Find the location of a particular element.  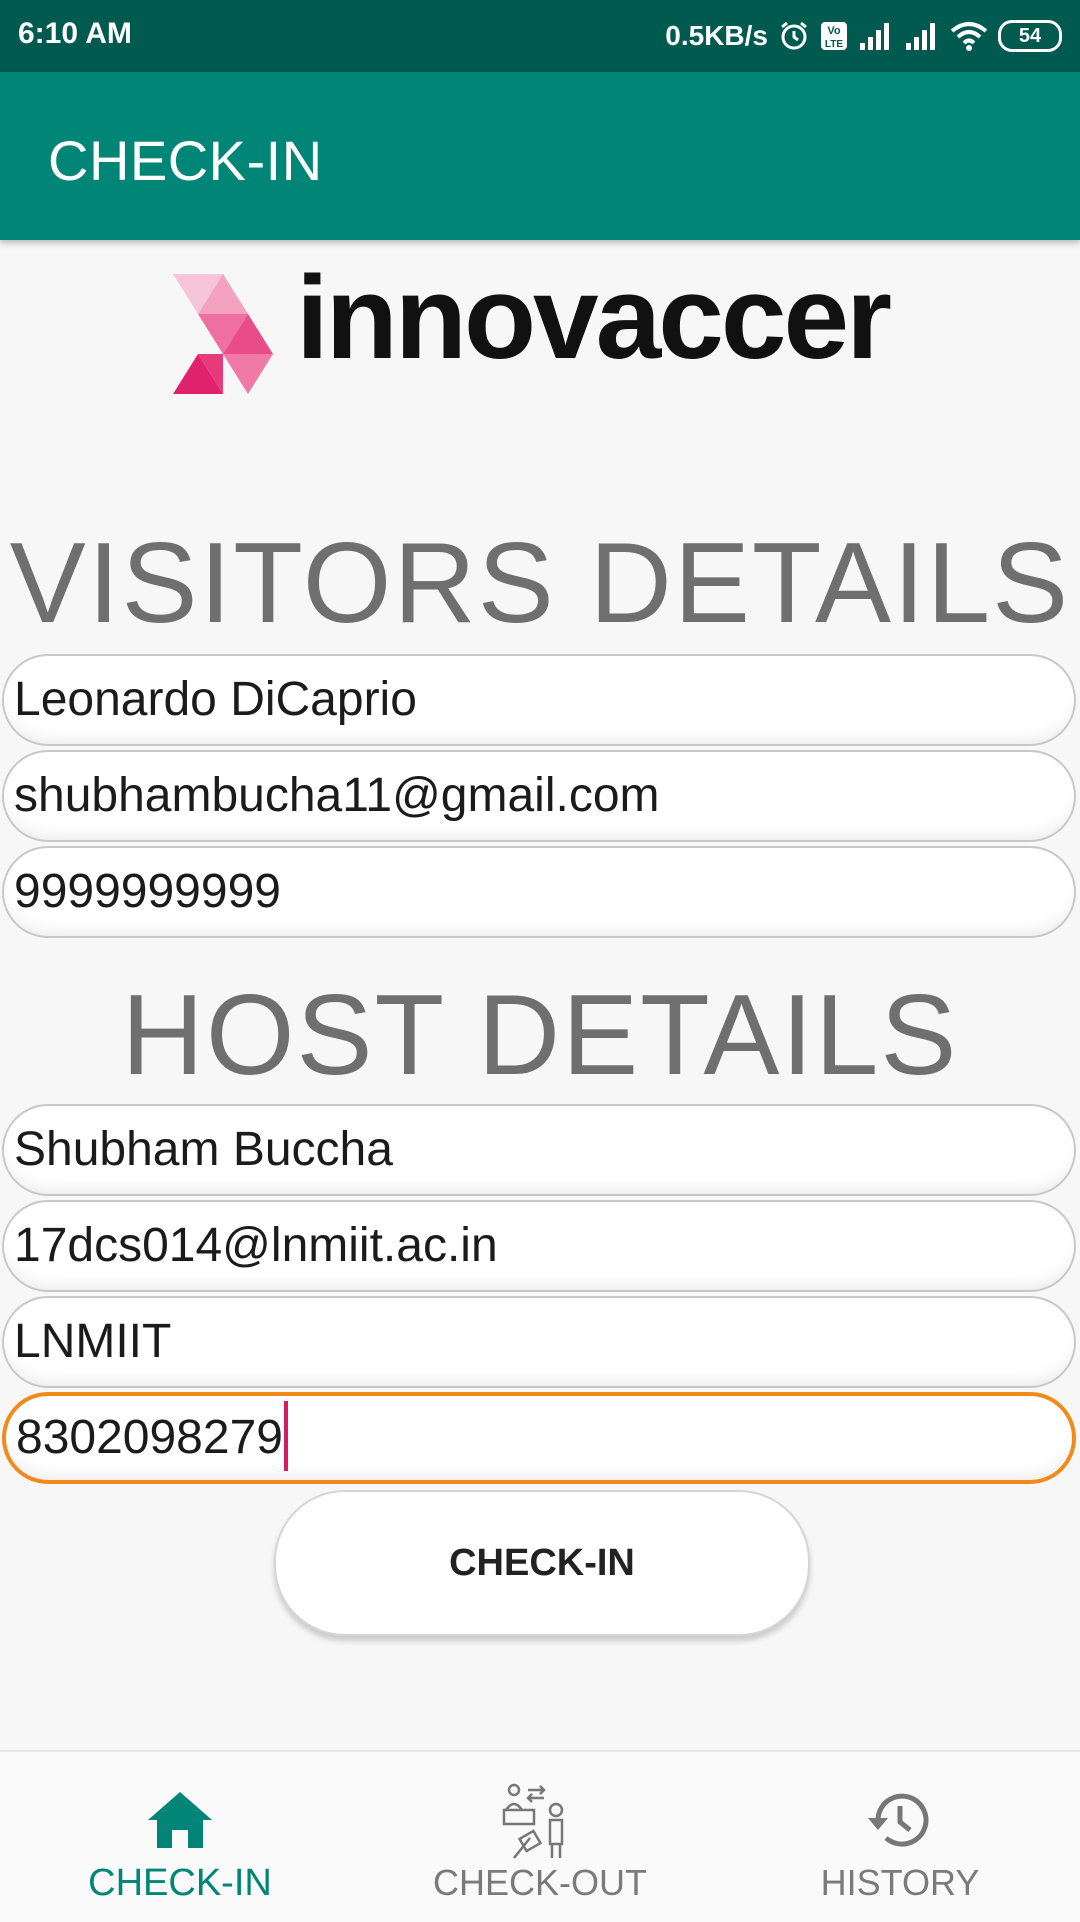

wifi-icon is located at coordinates (969, 36).